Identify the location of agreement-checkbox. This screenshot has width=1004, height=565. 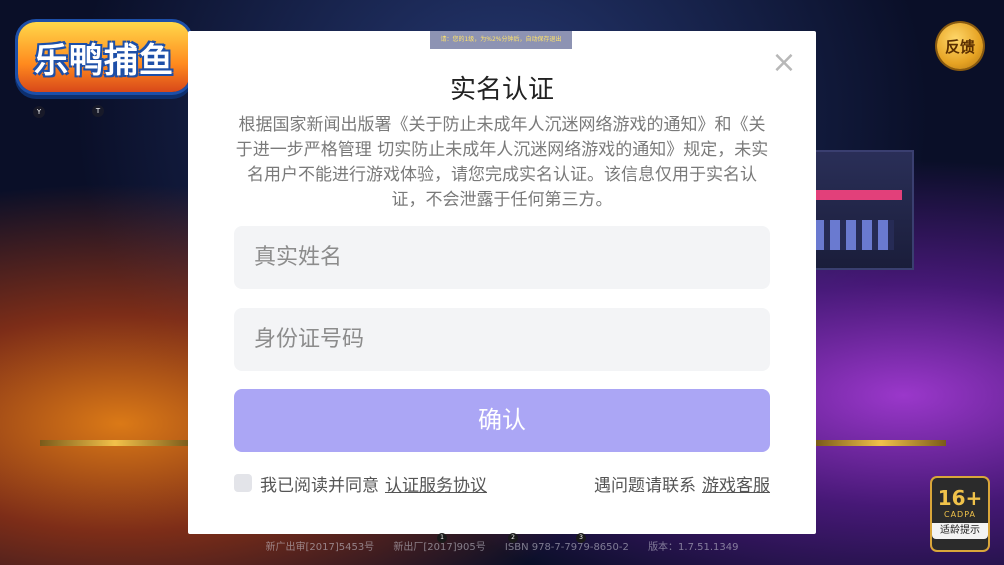
(243, 483).